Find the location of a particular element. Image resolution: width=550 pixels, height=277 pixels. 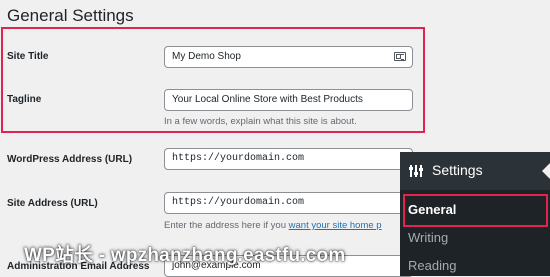

wordpress-address-input: https://yourdomain.com is located at coordinates (288, 159).